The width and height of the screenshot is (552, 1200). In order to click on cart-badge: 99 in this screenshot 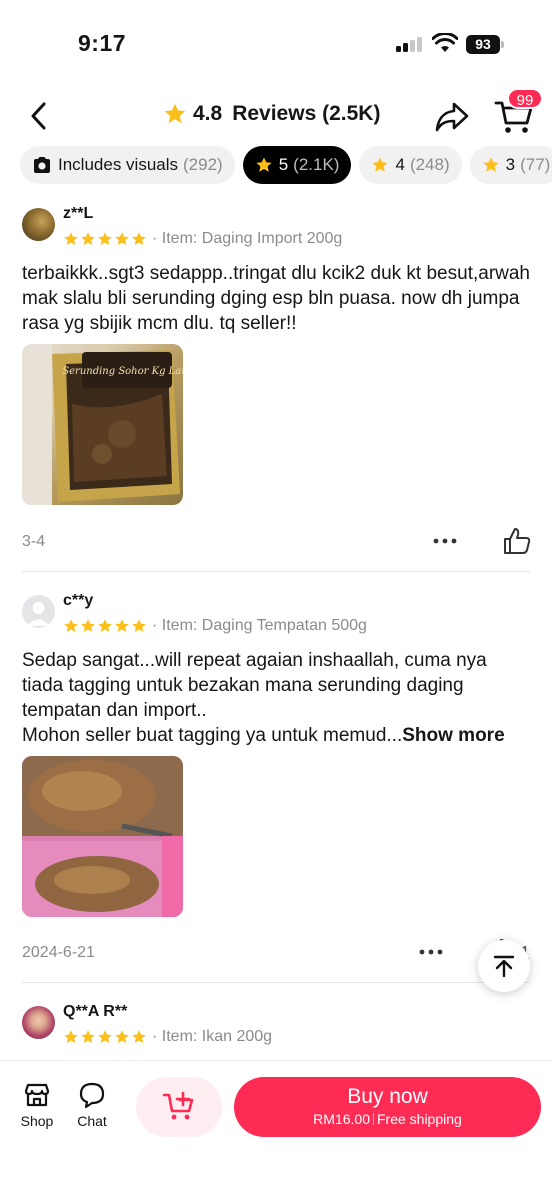, I will do `click(525, 98)`.